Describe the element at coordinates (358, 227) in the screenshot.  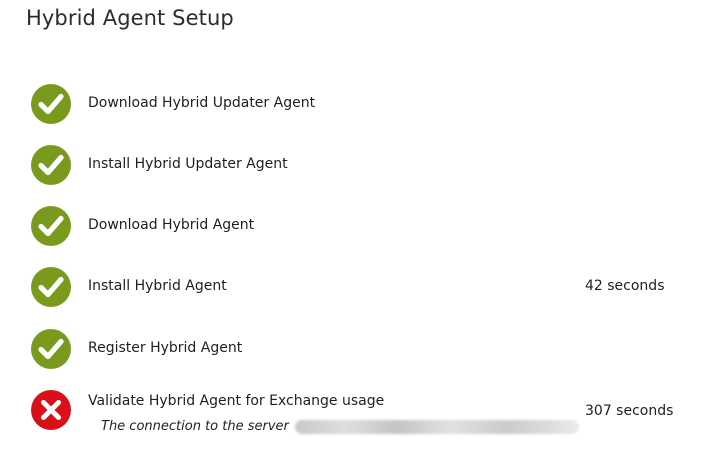
I see `step-download-hybrid-agent: Download Hybrid Agent` at that location.